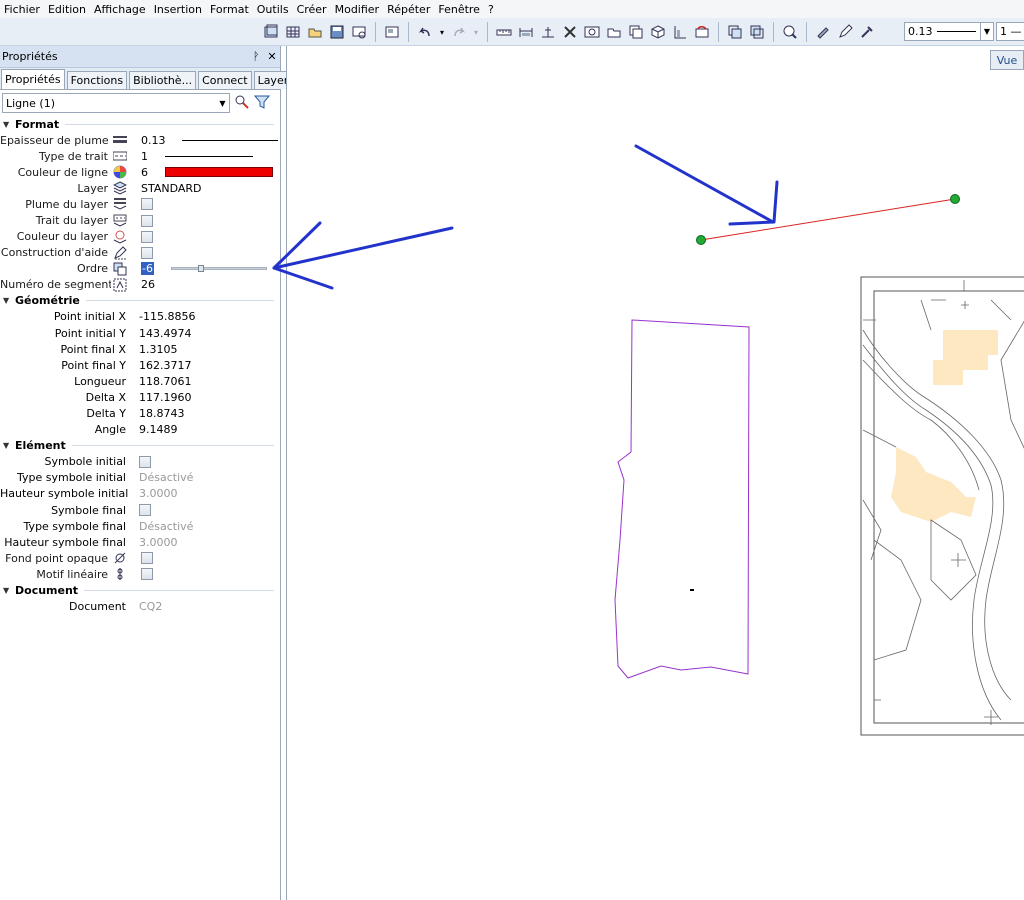  I want to click on pen-thickness-select: 0.13 ▼, so click(949, 31).